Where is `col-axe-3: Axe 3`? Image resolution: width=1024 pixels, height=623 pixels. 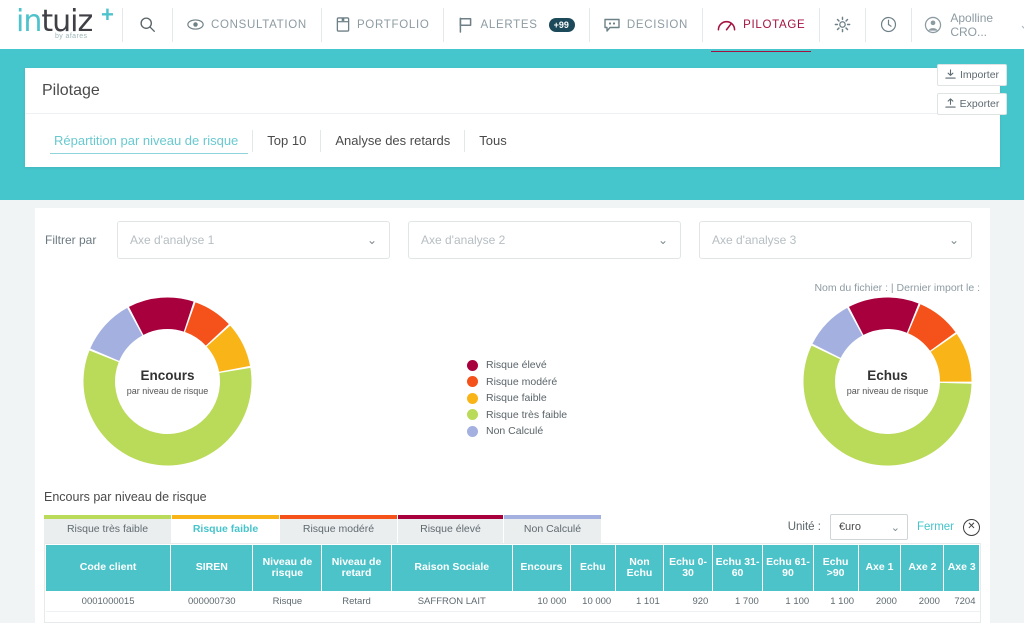 col-axe-3: Axe 3 is located at coordinates (961, 568).